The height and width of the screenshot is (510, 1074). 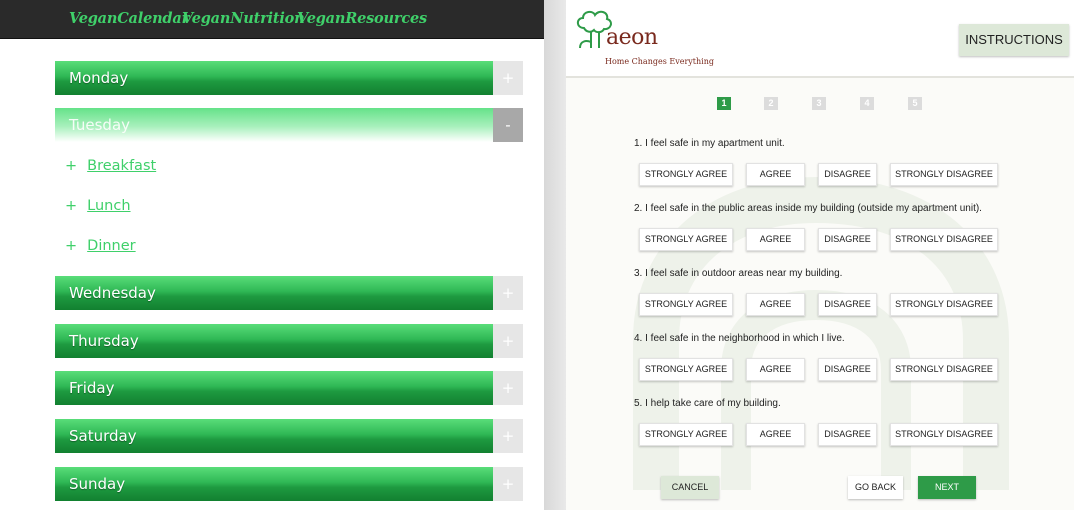 I want to click on meal-link-breakfast: Breakfast, so click(x=121, y=166).